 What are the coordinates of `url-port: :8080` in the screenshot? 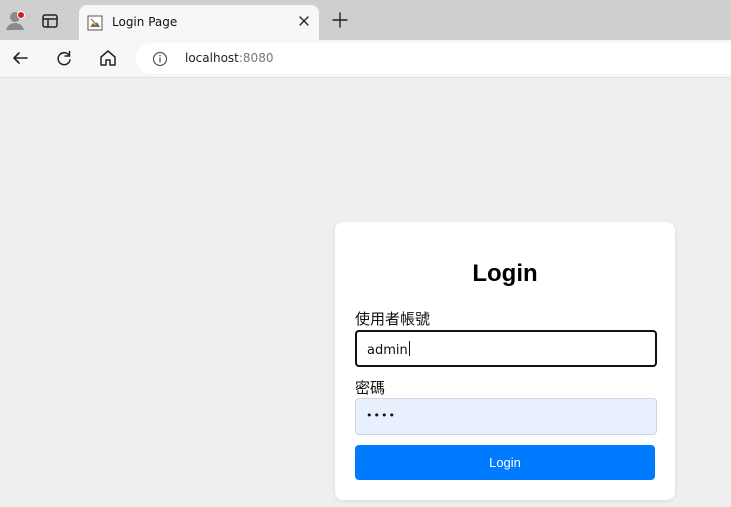 It's located at (256, 58).